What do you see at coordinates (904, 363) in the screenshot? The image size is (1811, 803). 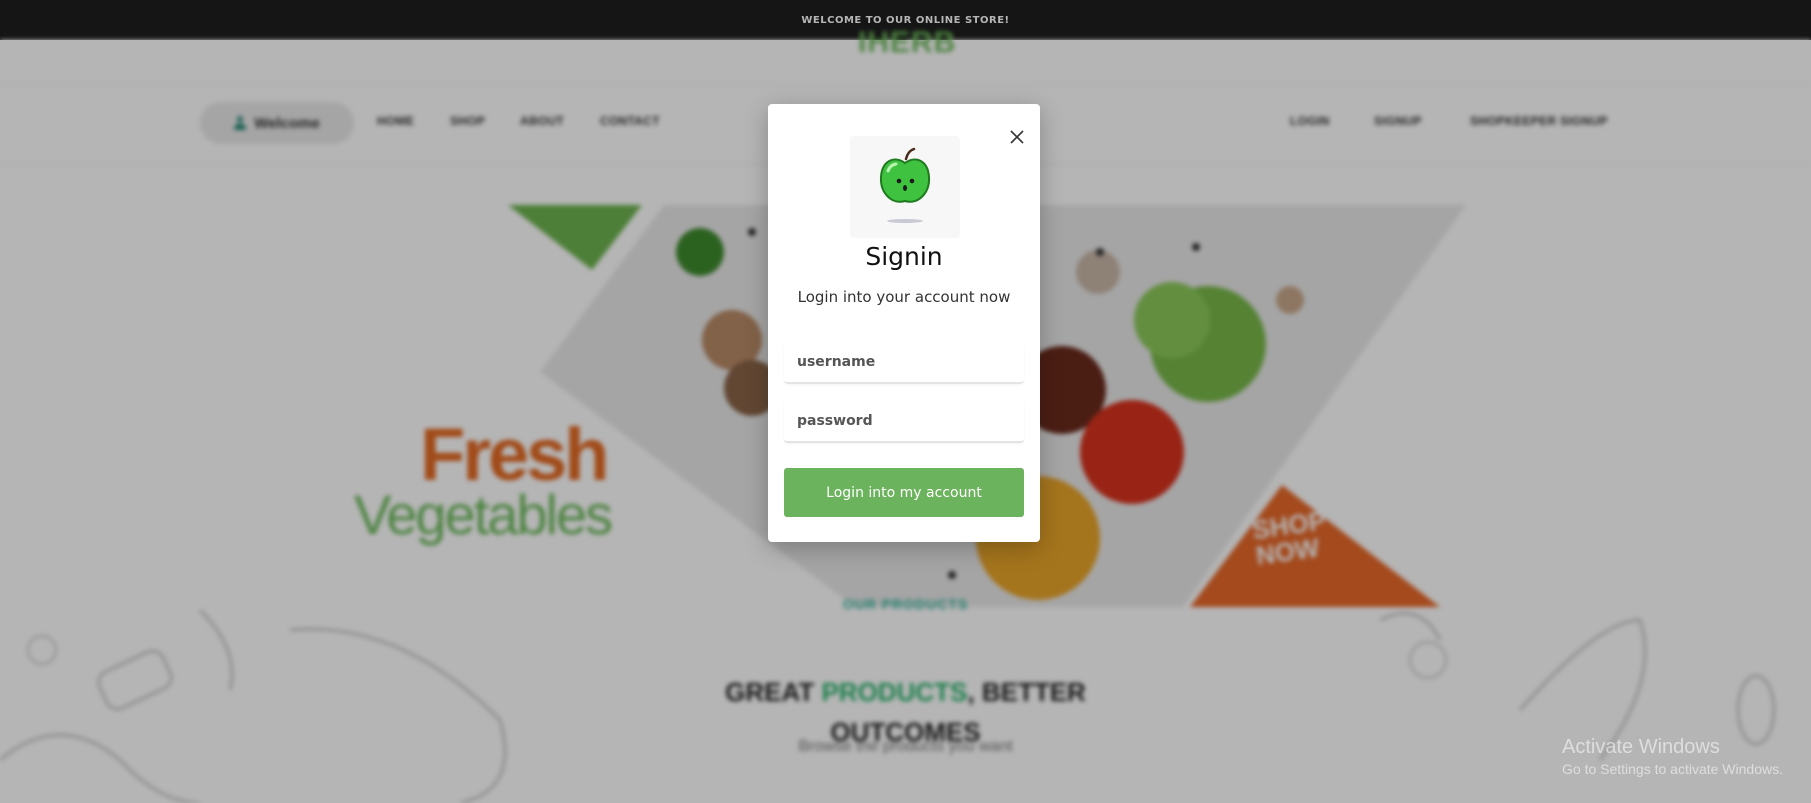 I see `username-input` at bounding box center [904, 363].